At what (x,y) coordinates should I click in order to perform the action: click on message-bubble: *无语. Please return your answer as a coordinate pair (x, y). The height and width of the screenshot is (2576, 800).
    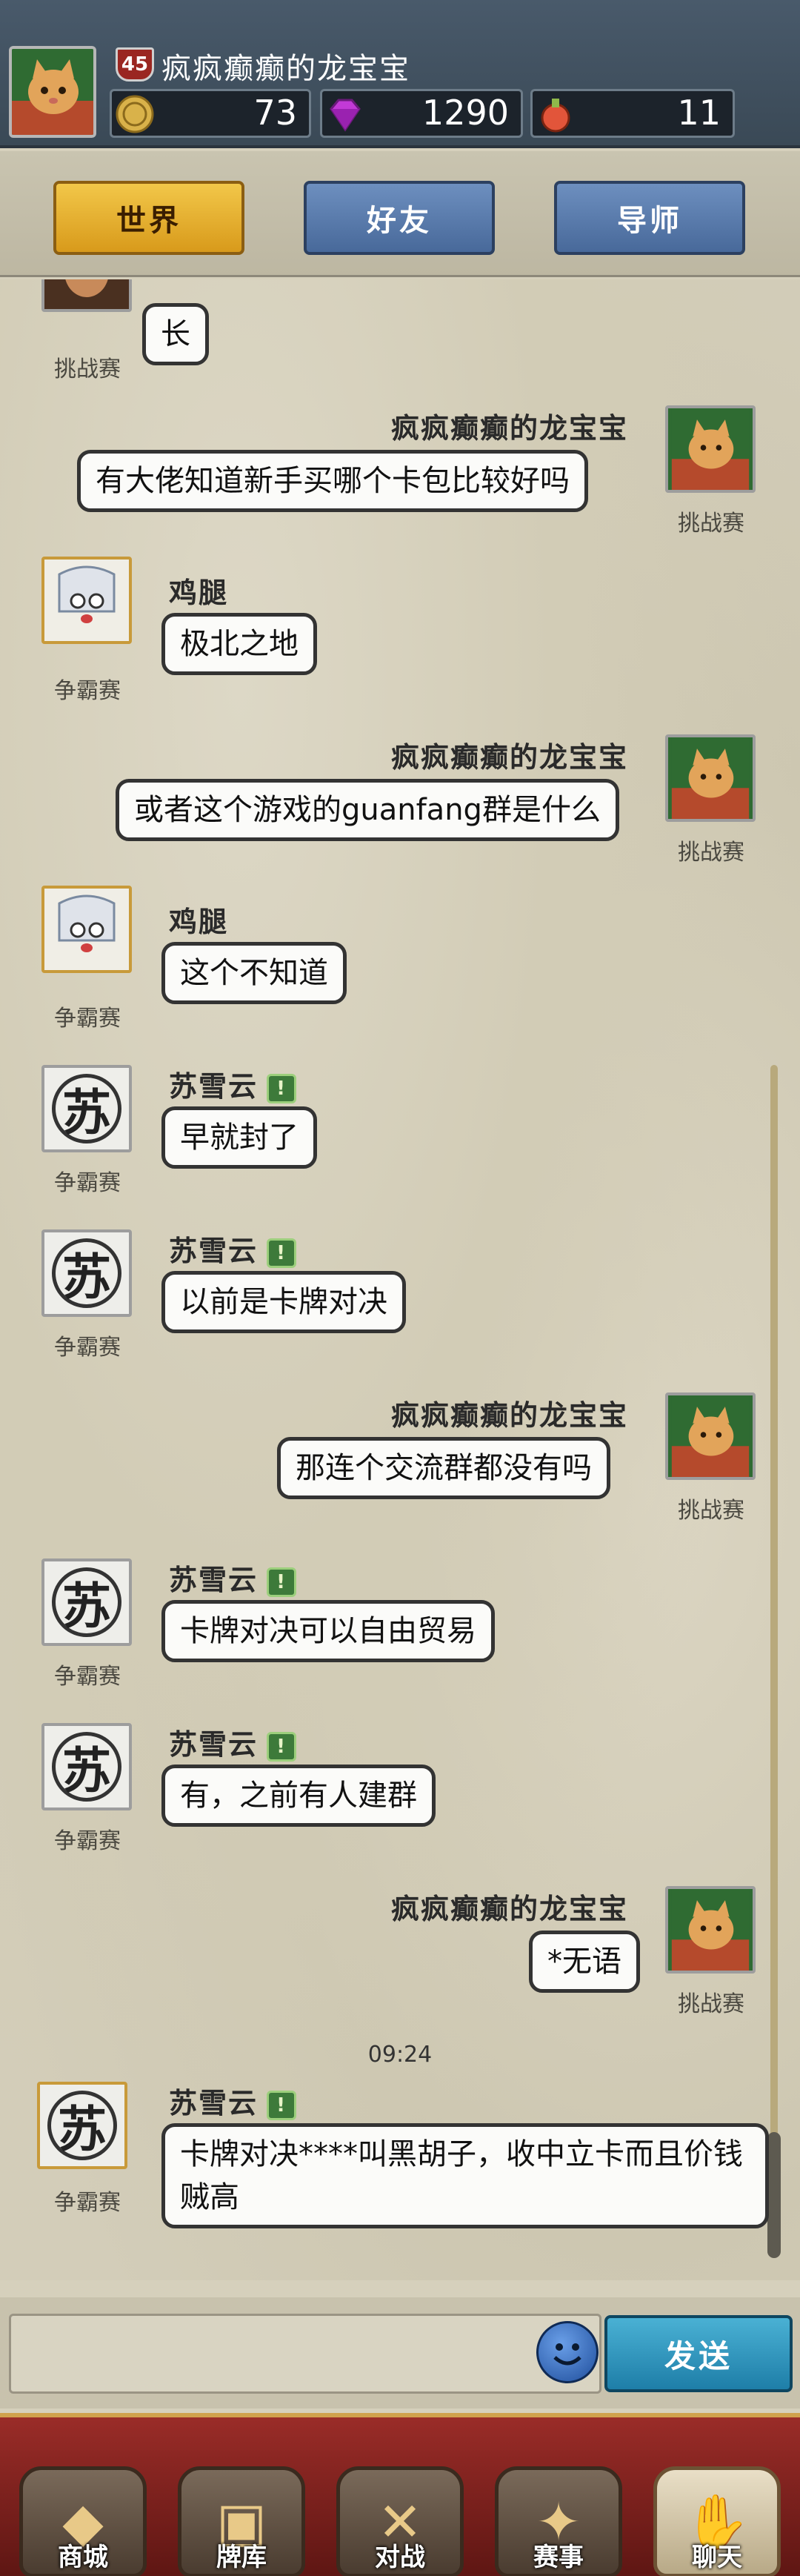
    Looking at the image, I should click on (584, 1962).